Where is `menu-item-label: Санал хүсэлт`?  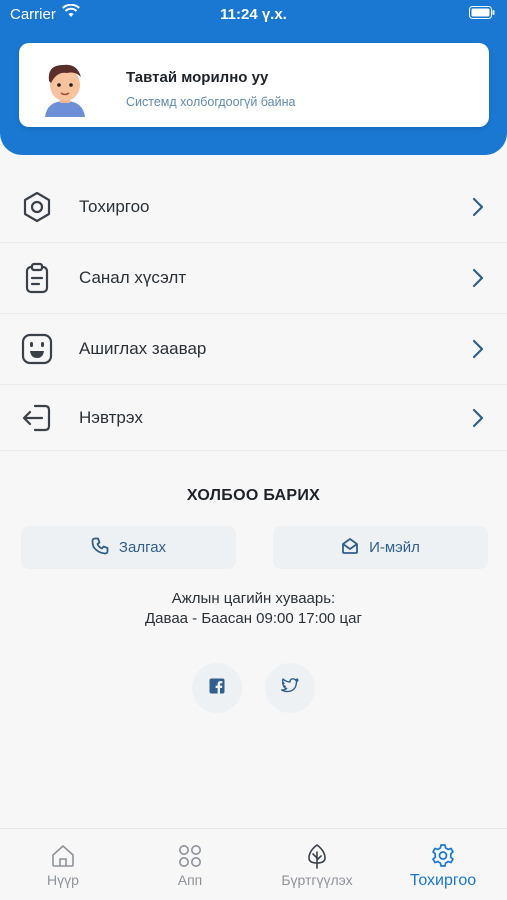
menu-item-label: Санал хүсэлт is located at coordinates (133, 277).